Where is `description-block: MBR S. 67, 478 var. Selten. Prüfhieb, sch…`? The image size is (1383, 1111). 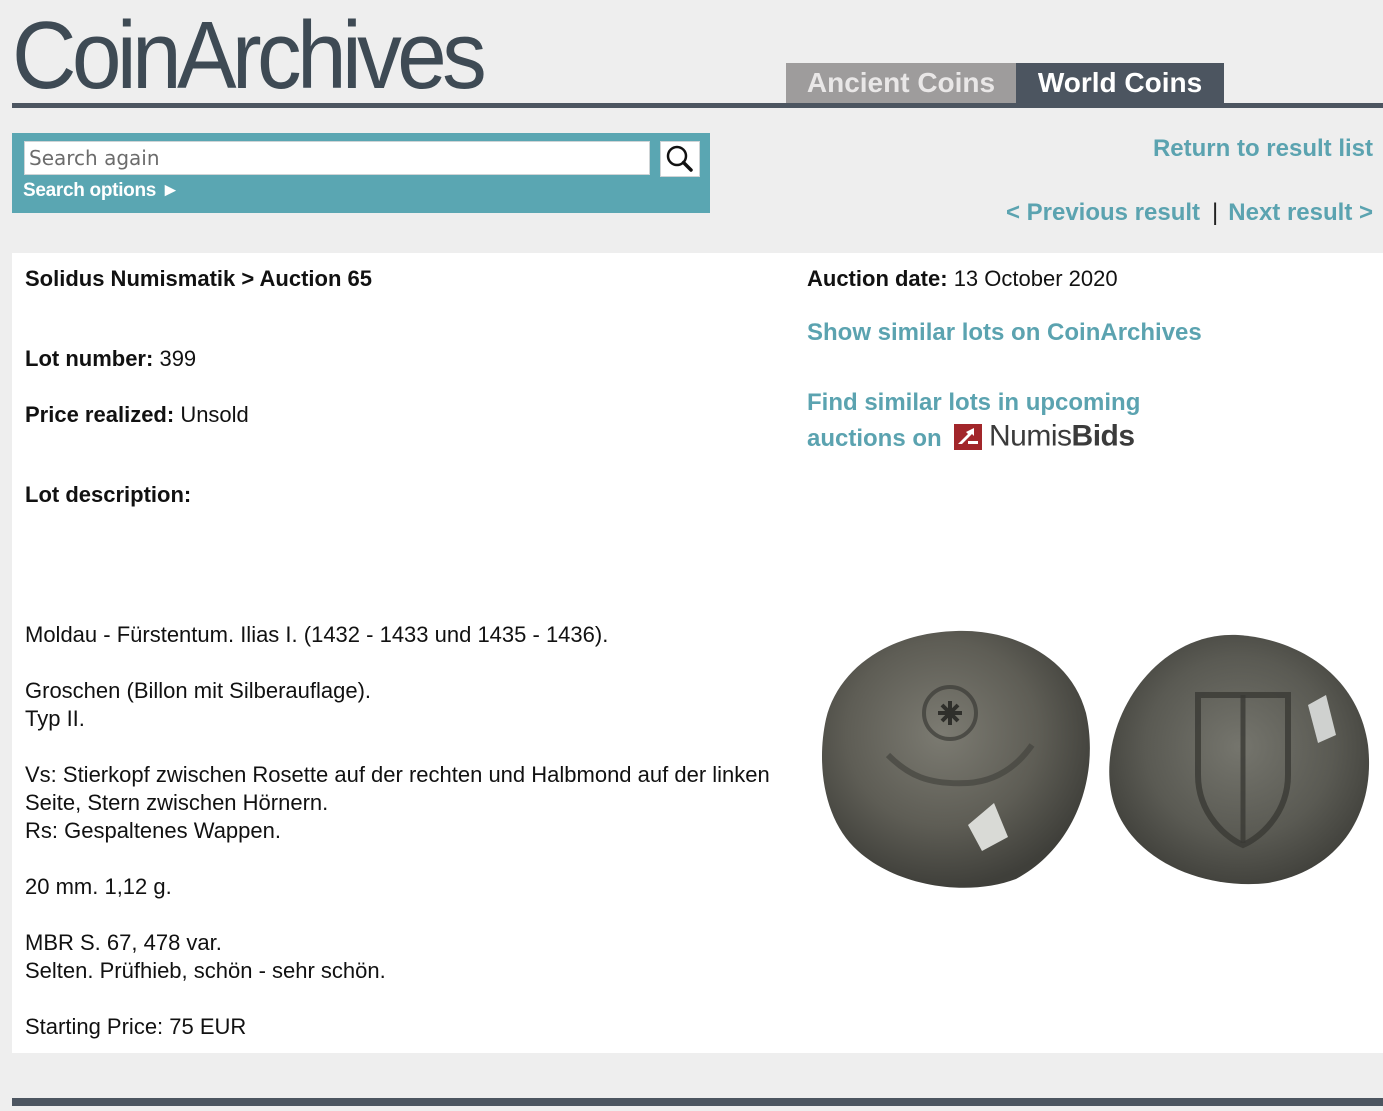
description-block: MBR S. 67, 478 var. Selten. Prüfhieb, sch… is located at coordinates (405, 957).